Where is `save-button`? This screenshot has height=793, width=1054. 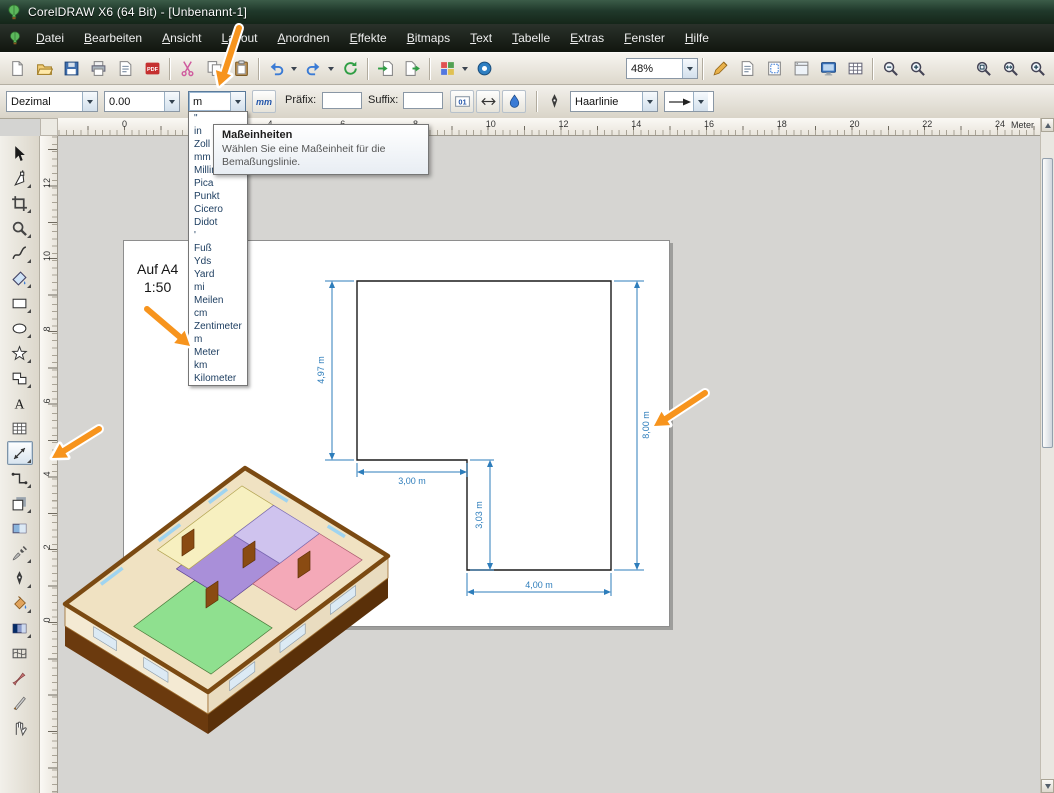 save-button is located at coordinates (71, 69).